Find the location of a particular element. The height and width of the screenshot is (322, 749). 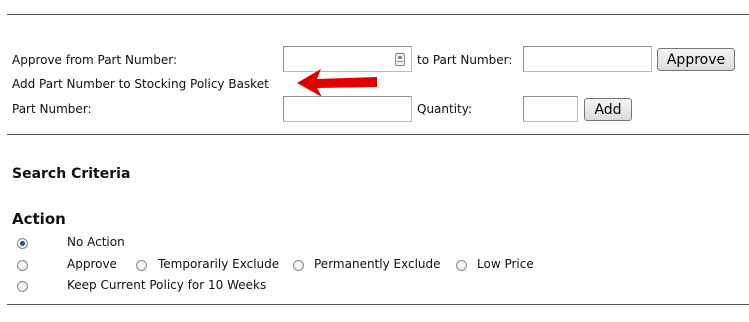

add-button: Add is located at coordinates (608, 109).